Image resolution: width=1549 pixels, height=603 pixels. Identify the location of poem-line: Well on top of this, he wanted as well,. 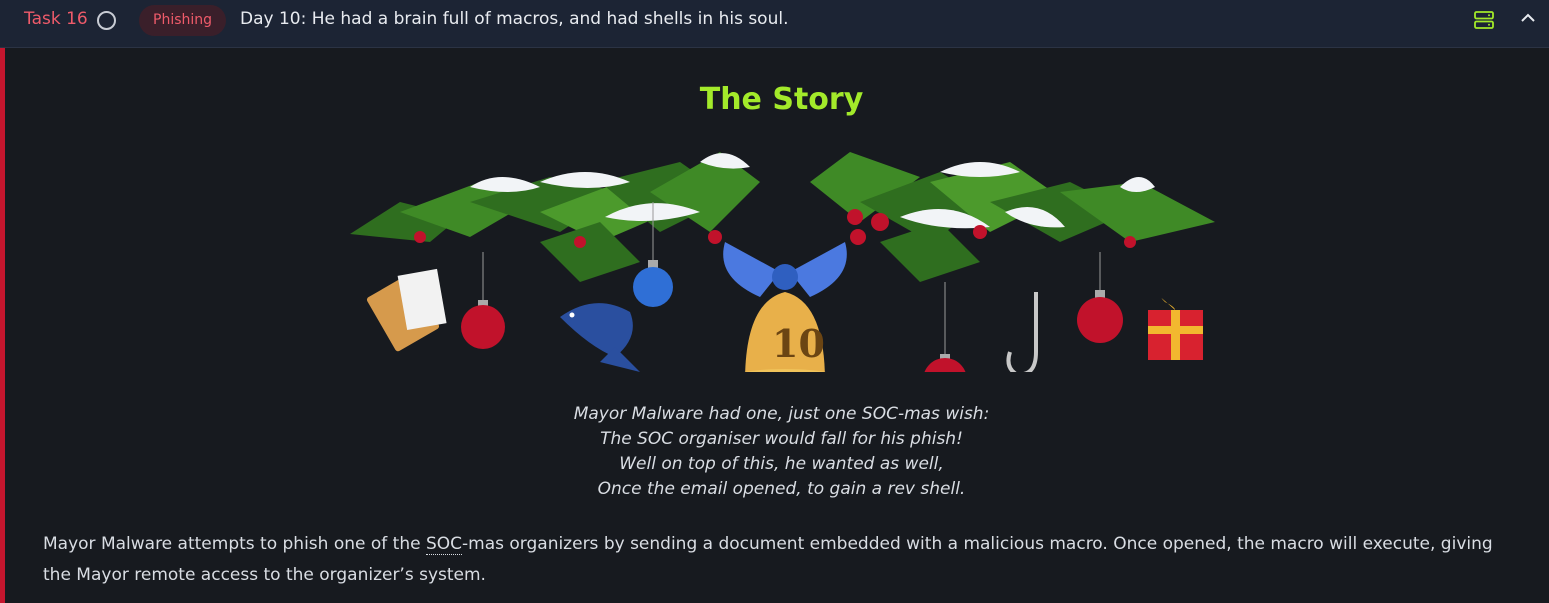
(781, 464).